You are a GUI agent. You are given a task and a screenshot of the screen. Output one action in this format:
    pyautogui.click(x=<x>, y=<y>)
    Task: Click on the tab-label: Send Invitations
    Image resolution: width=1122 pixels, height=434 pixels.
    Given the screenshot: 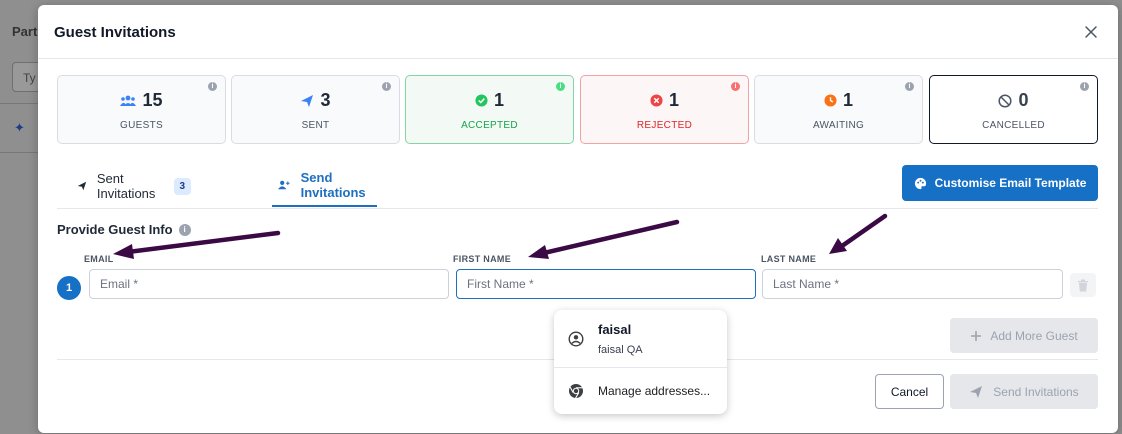 What is the action you would take?
    pyautogui.click(x=333, y=185)
    